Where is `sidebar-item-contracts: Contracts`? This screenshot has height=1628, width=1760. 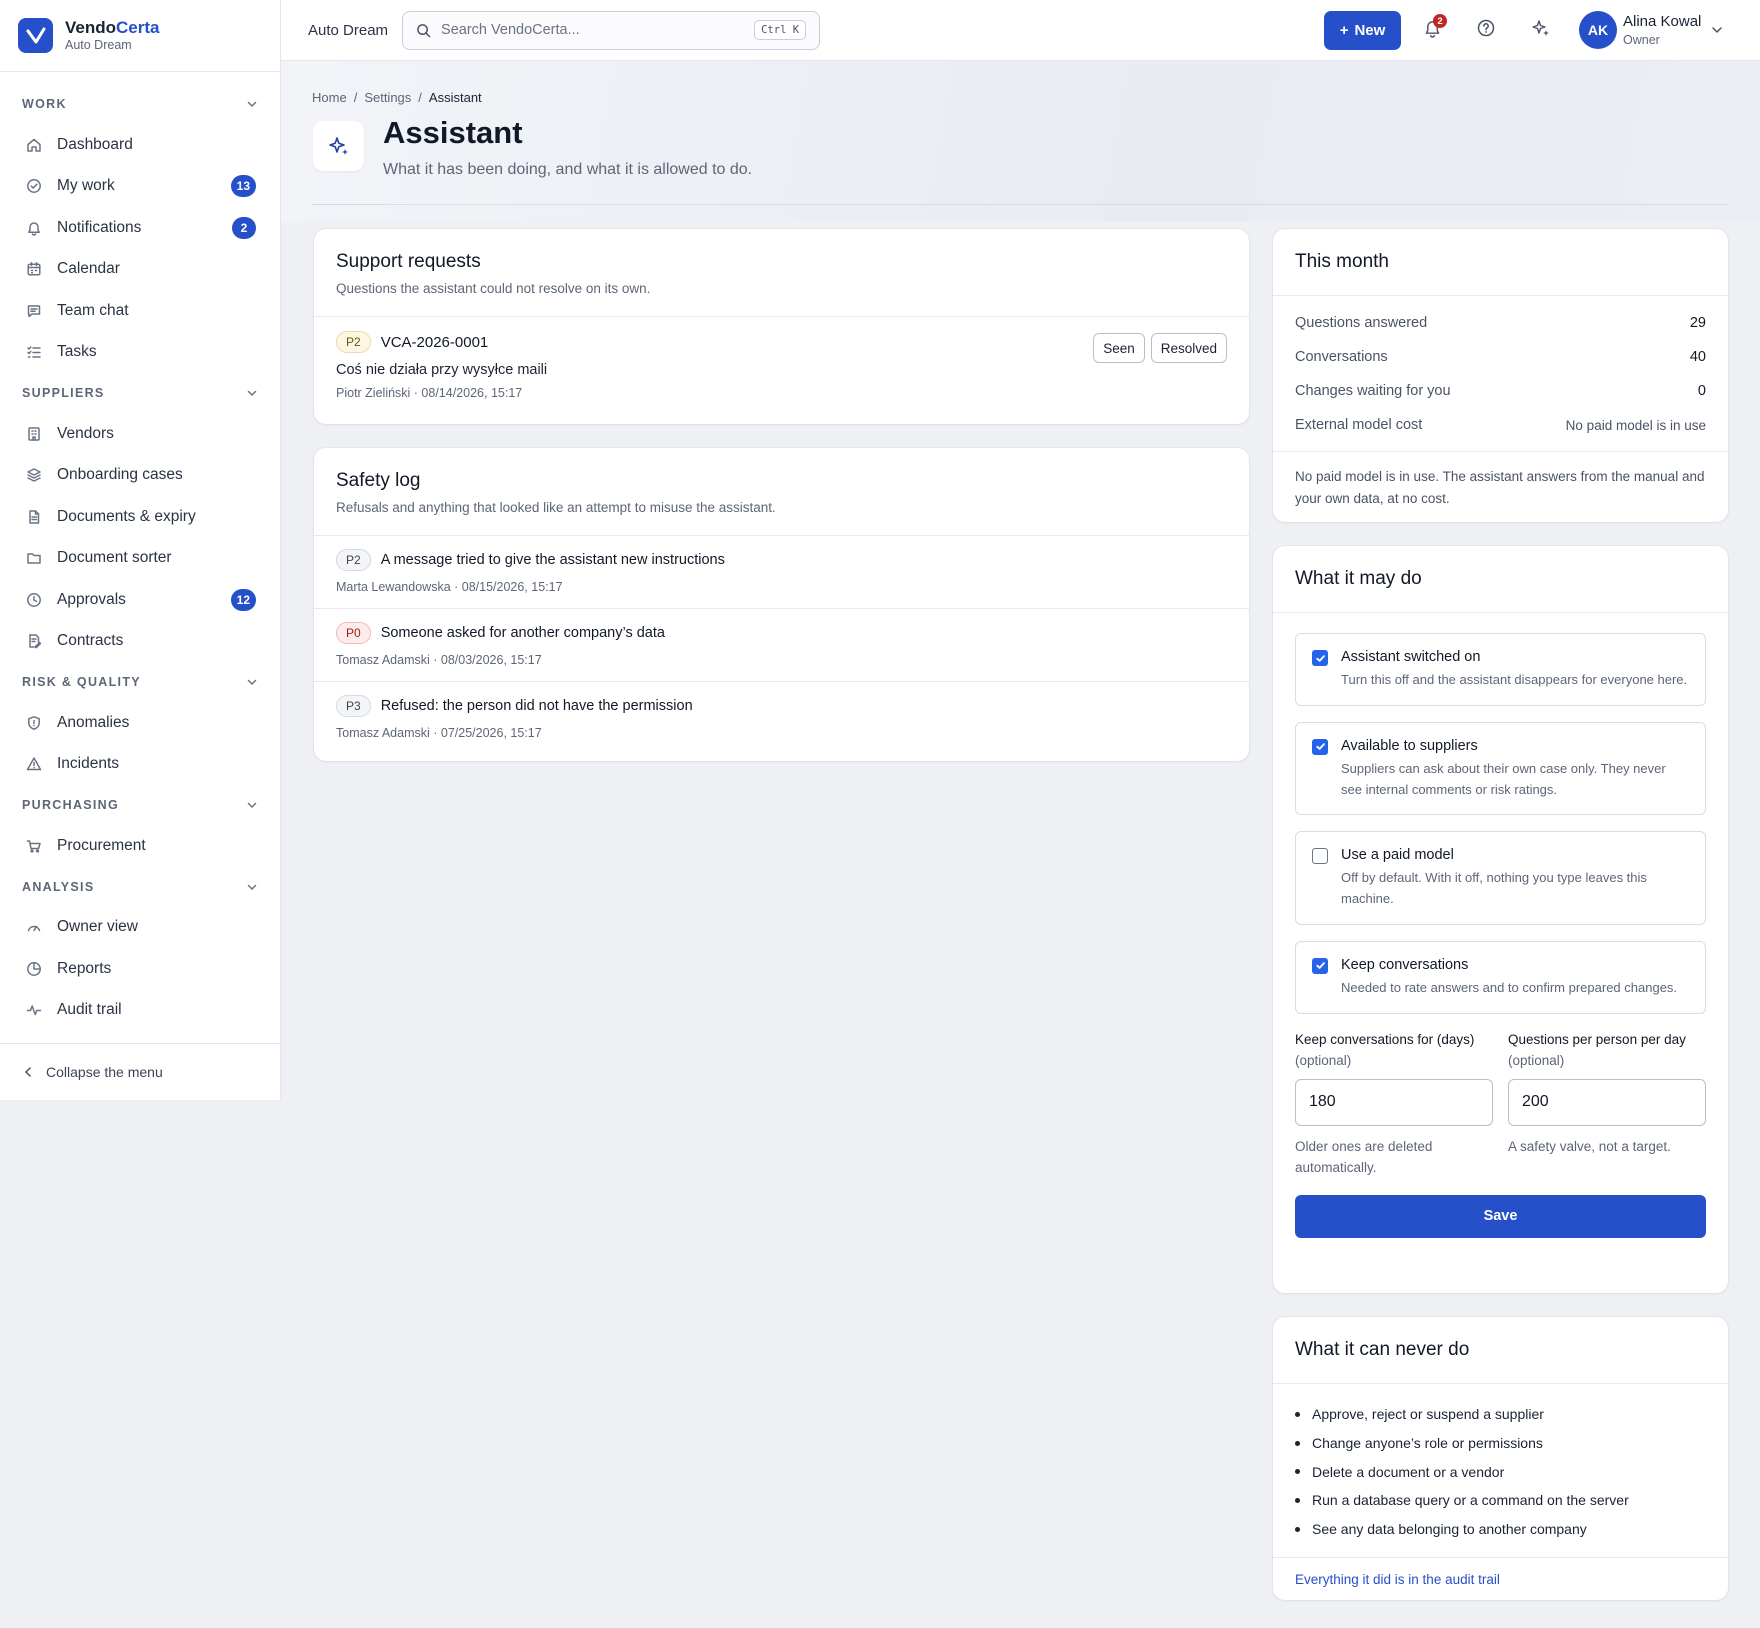
sidebar-item-contracts: Contracts is located at coordinates (140, 642).